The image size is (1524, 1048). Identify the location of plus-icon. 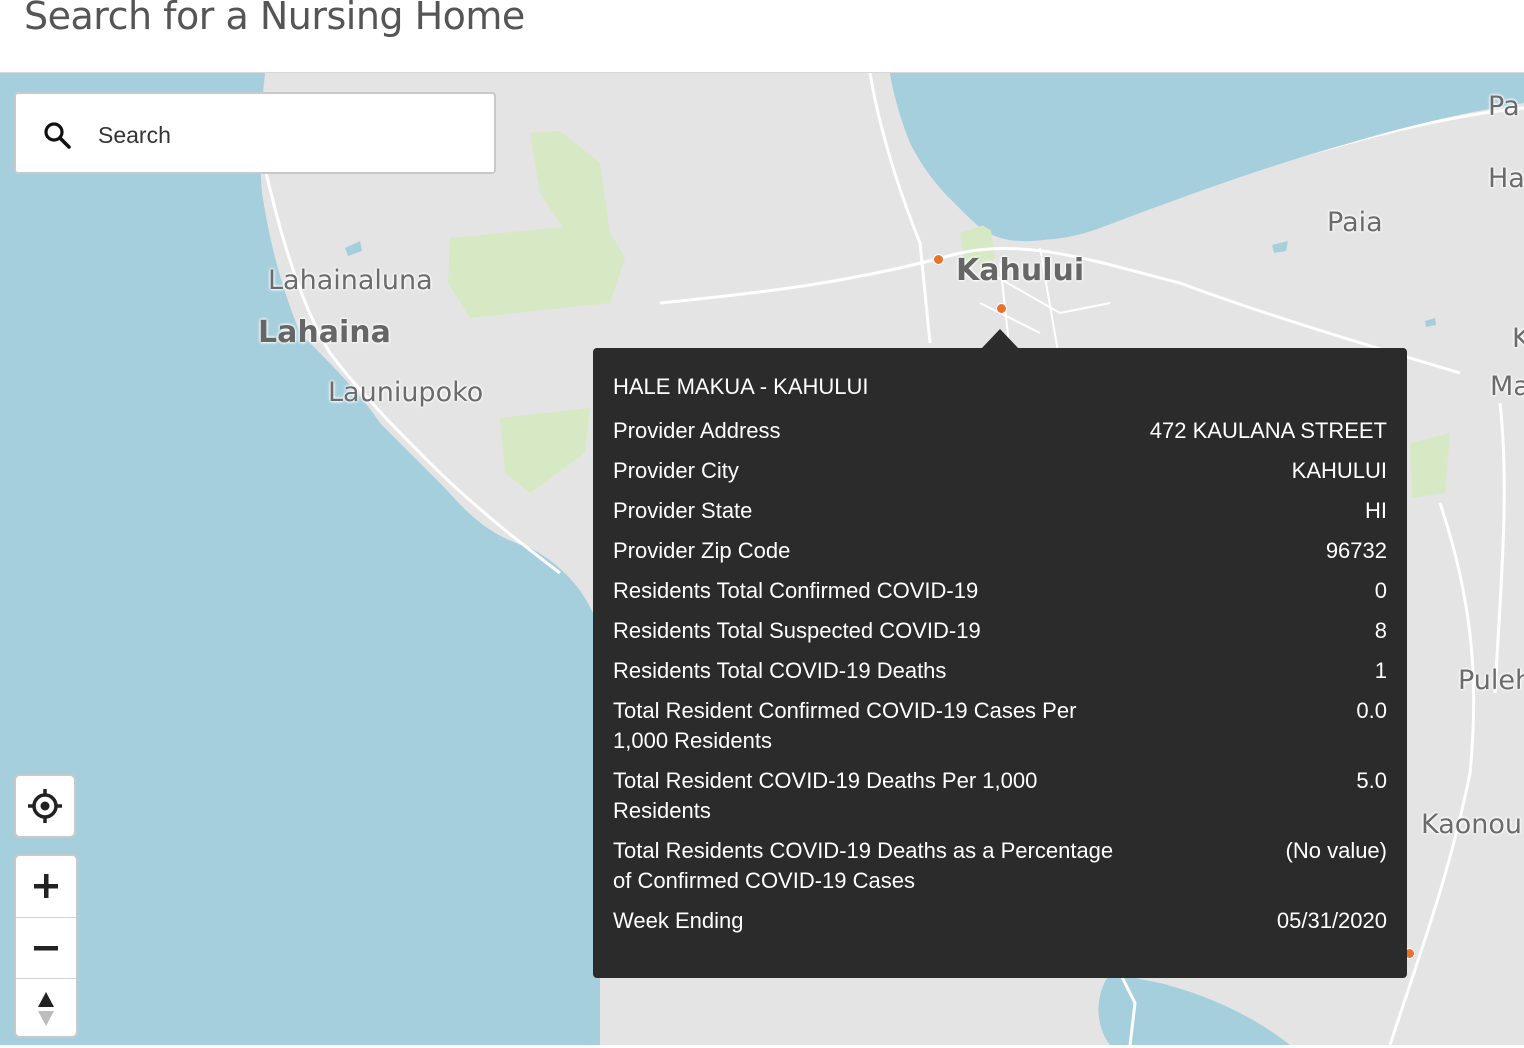
(46, 886).